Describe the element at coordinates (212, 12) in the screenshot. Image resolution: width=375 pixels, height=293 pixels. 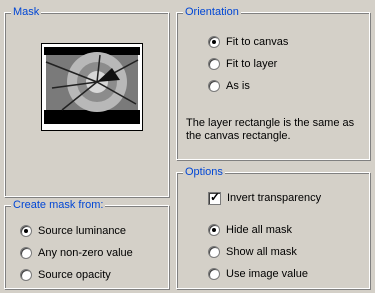
I see `orientation-title: Orientation` at that location.